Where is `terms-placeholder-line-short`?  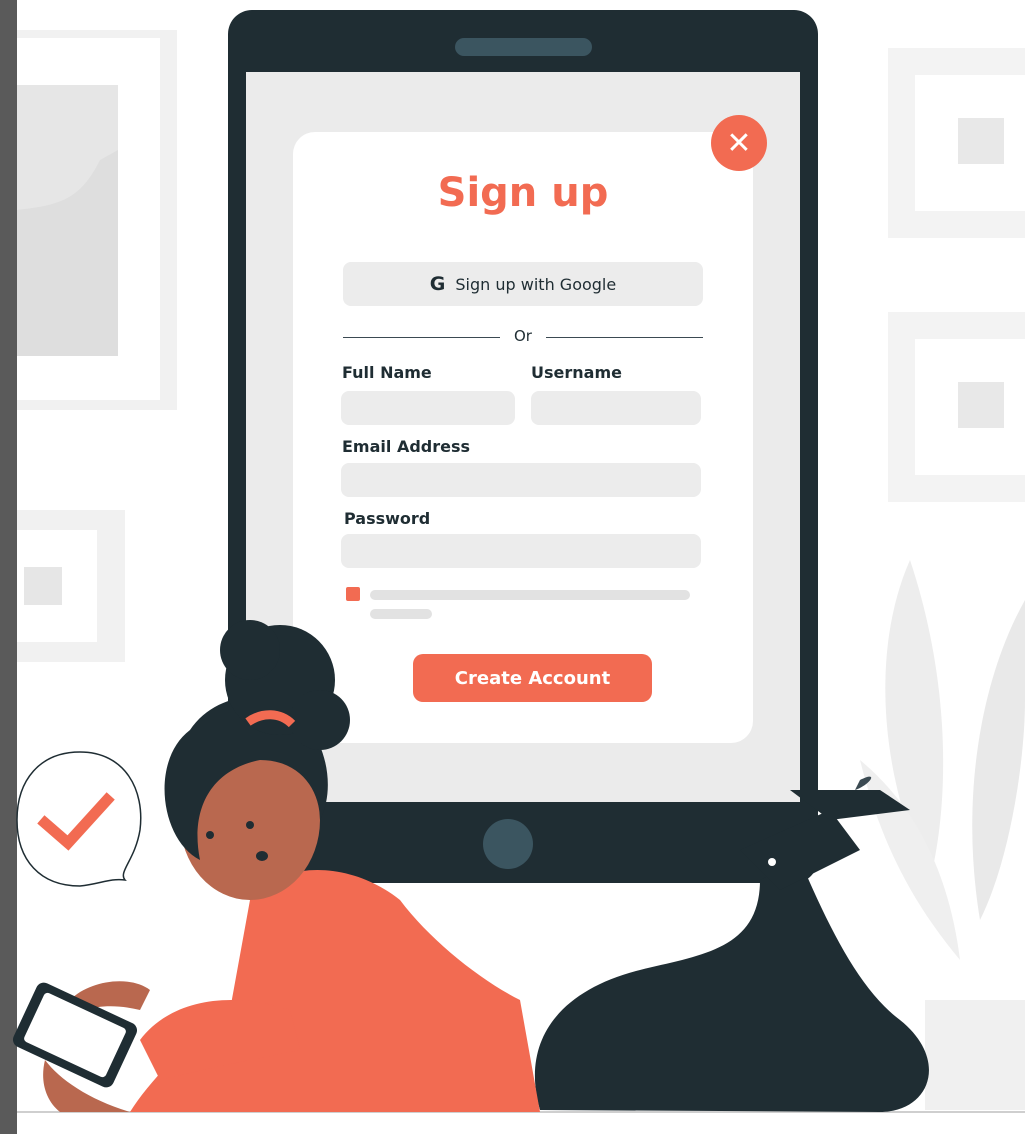
terms-placeholder-line-short is located at coordinates (401, 614).